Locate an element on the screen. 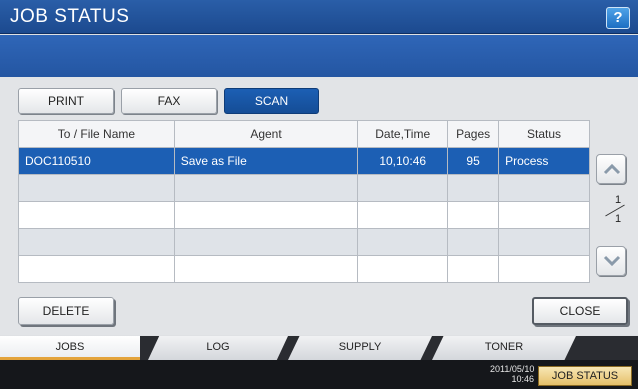  cell-status: Process is located at coordinates (544, 161).